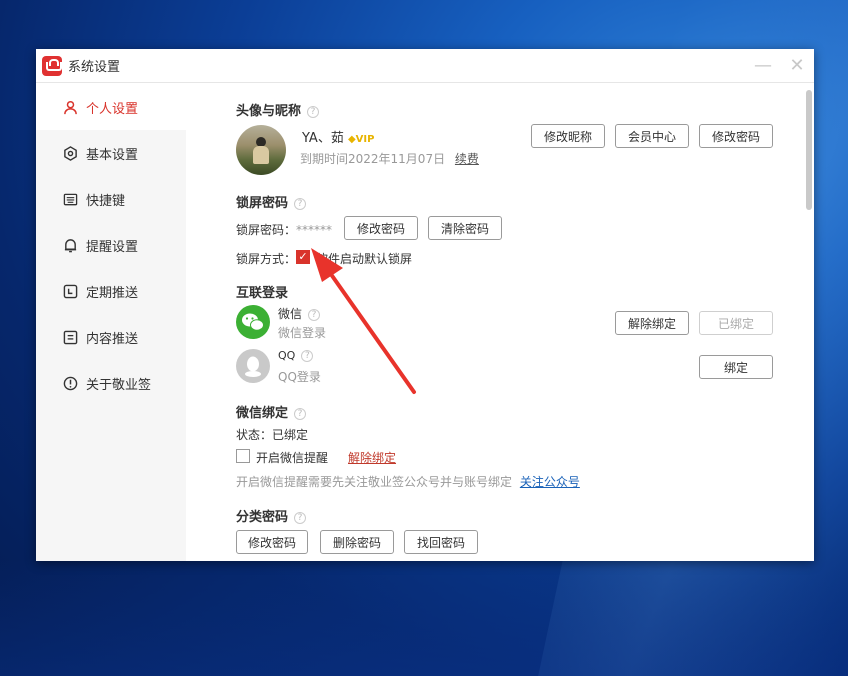 This screenshot has height=676, width=848. Describe the element at coordinates (568, 136) in the screenshot. I see `edit-nickname-button: 修改昵称` at that location.